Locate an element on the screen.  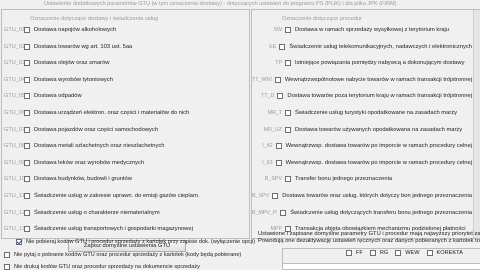
procedure-code: B_SPV_DOSTAWA is located at coordinates (261, 196).